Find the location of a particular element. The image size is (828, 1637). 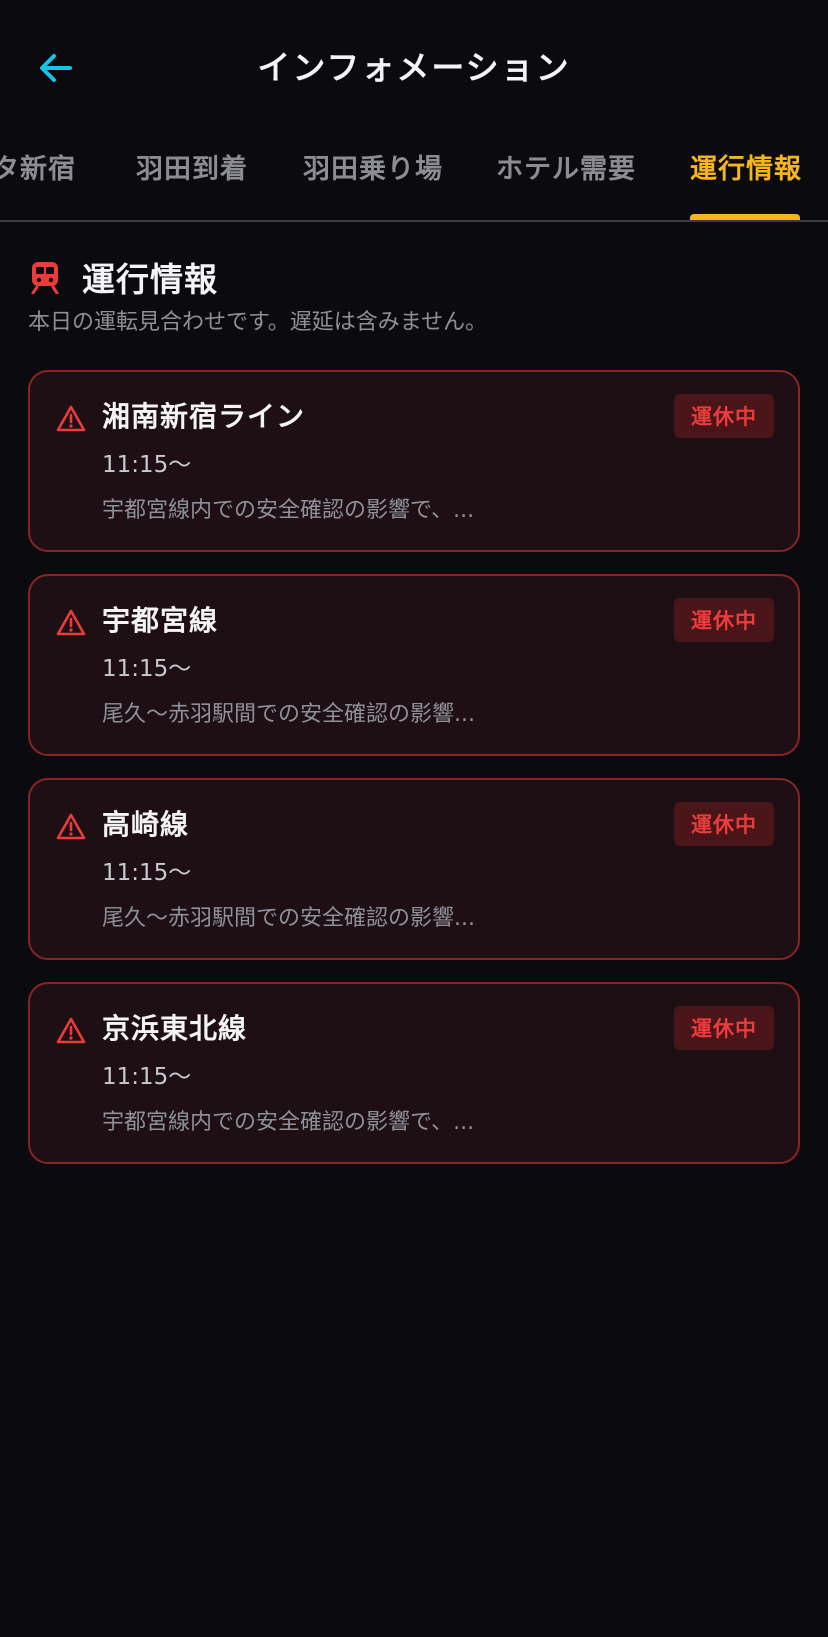

section-header: 運行情報 is located at coordinates (124, 277).